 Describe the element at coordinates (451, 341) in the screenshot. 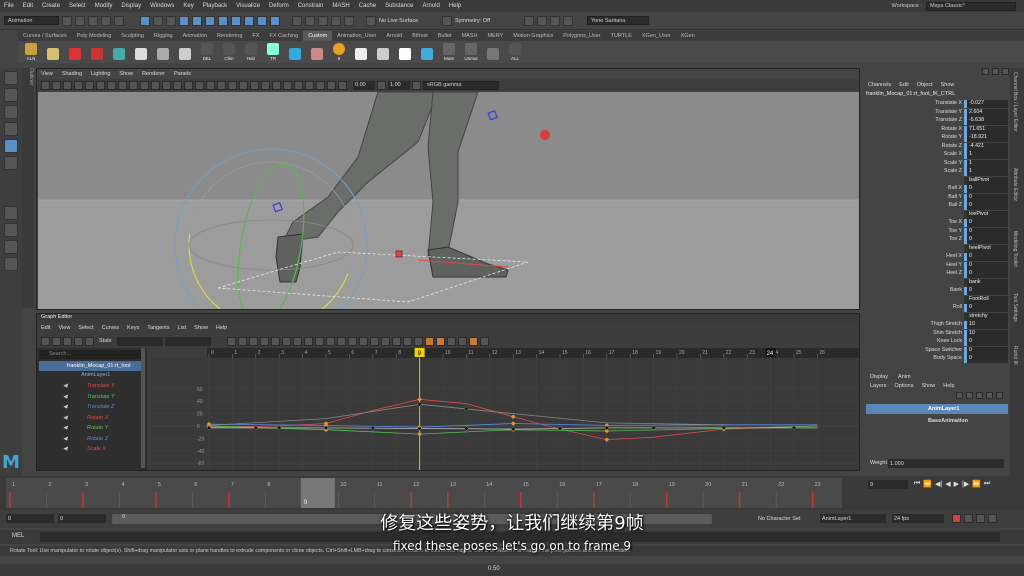

I see `normalize-icon` at that location.